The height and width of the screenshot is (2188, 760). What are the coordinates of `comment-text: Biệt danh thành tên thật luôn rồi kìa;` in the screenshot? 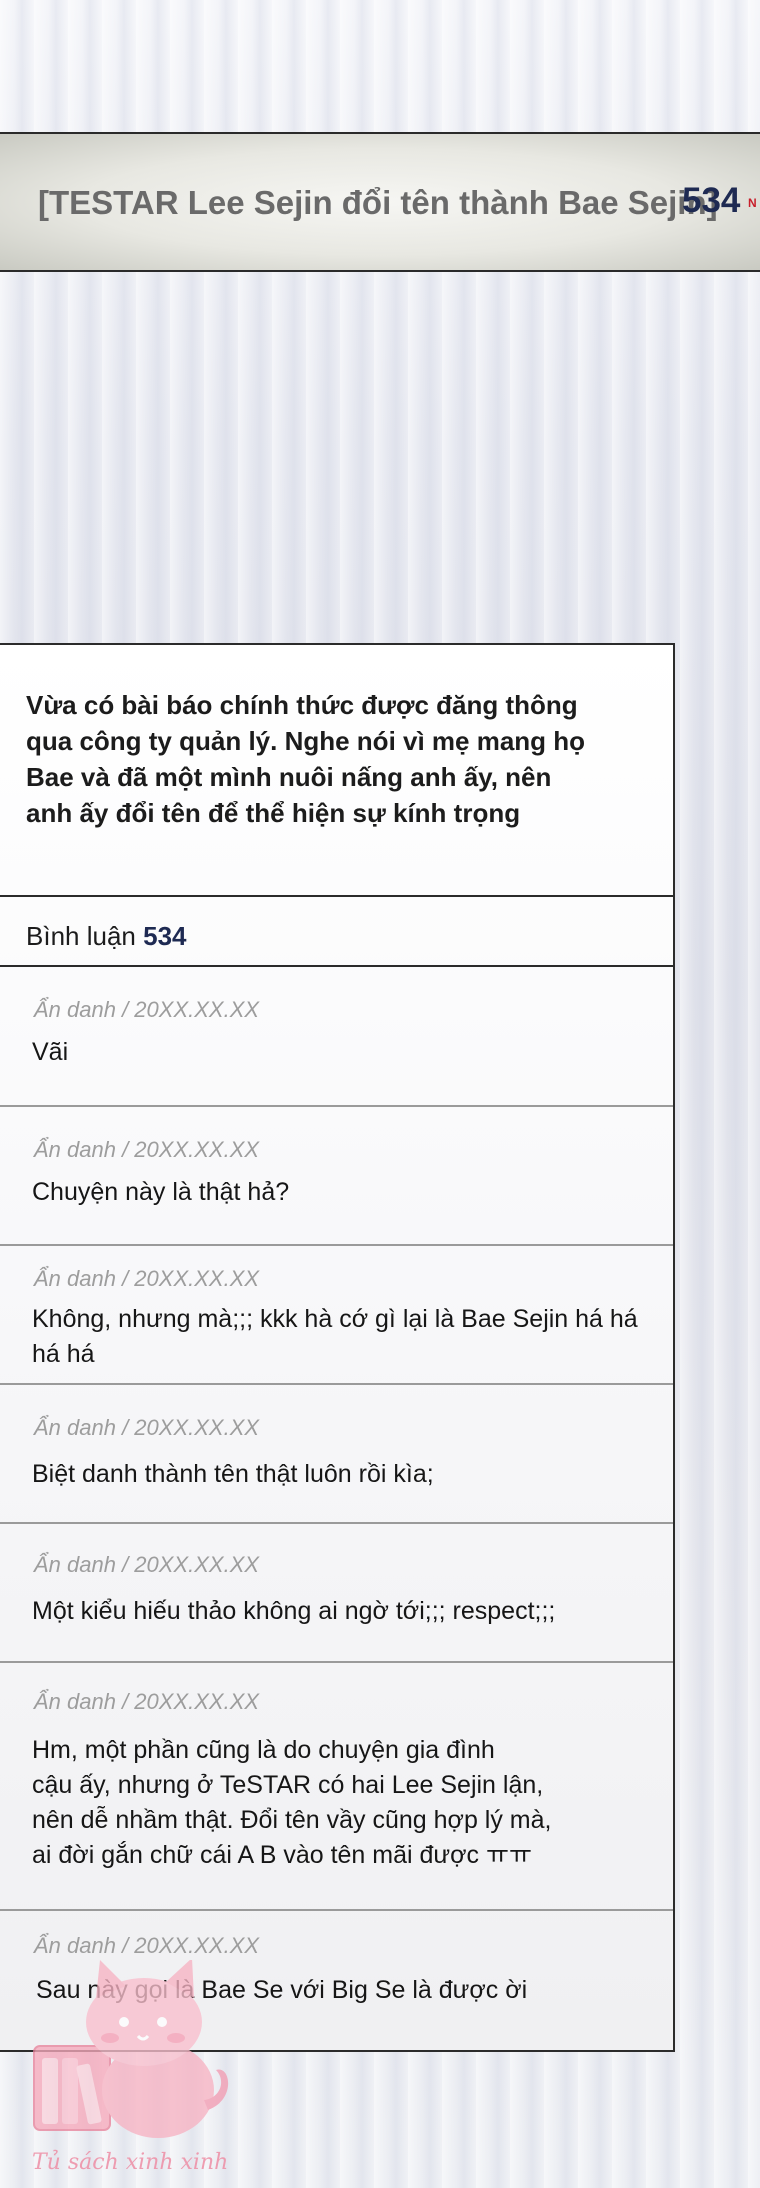 It's located at (233, 1474).